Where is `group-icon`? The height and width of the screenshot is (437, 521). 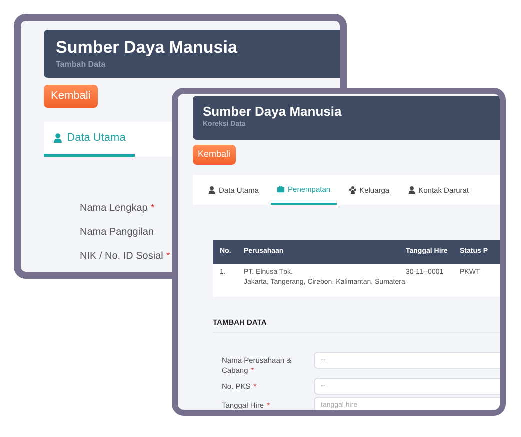
group-icon is located at coordinates (352, 190).